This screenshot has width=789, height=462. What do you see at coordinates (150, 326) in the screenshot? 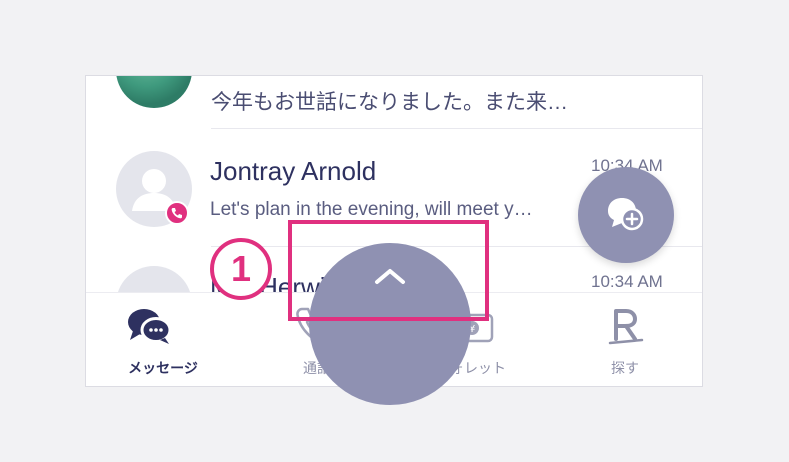
I see `chat-bubbles-icon` at bounding box center [150, 326].